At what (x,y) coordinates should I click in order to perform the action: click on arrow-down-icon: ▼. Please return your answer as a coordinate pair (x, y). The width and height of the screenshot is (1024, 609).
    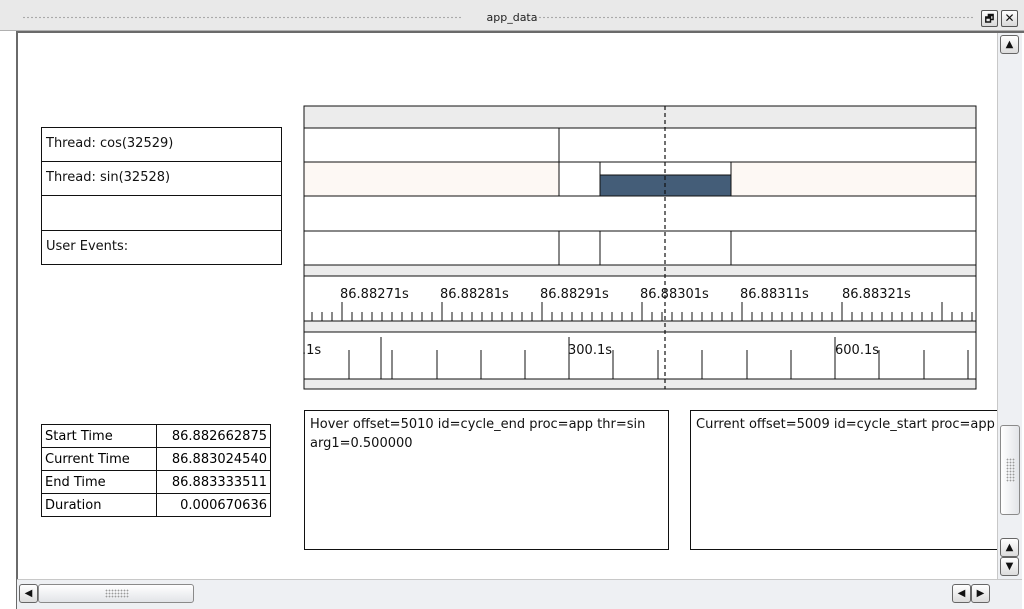
    Looking at the image, I should click on (1009, 566).